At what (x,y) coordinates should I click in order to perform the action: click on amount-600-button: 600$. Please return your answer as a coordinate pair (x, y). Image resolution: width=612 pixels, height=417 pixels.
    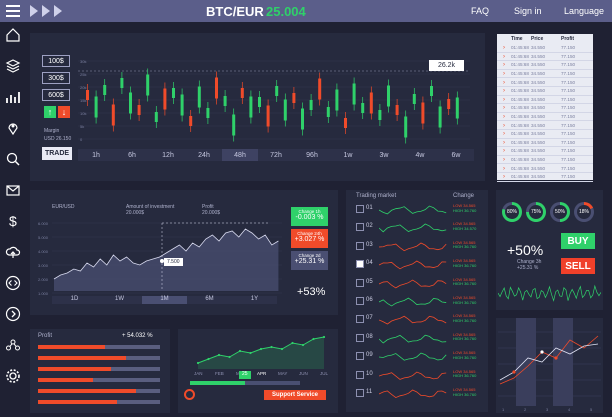
    Looking at the image, I should click on (56, 95).